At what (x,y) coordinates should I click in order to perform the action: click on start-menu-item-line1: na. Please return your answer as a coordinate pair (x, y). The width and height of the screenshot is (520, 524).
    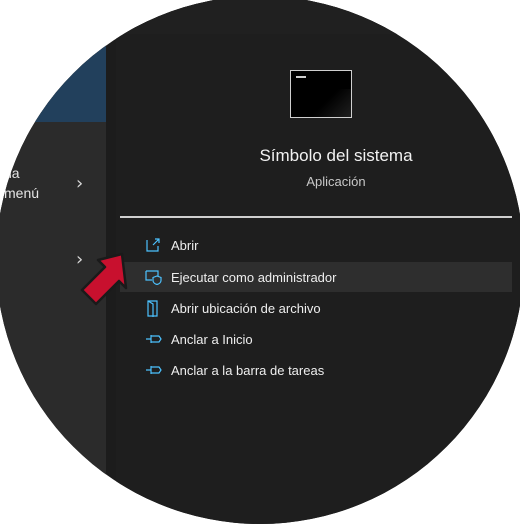
    Looking at the image, I should click on (12, 173).